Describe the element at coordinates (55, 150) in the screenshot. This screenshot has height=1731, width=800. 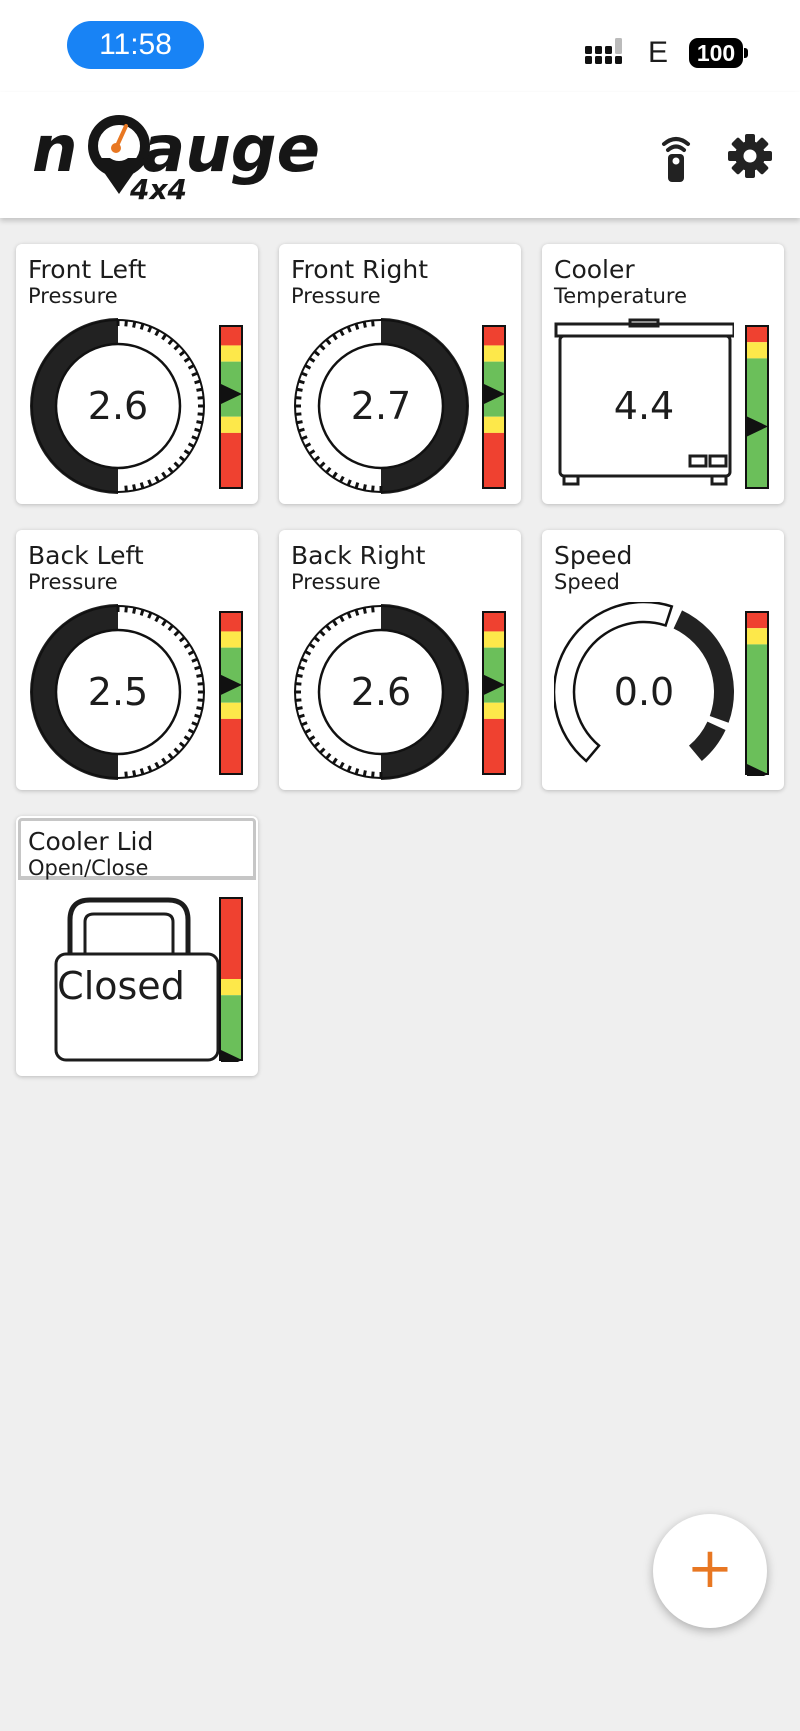
I see `svg-text: n` at that location.